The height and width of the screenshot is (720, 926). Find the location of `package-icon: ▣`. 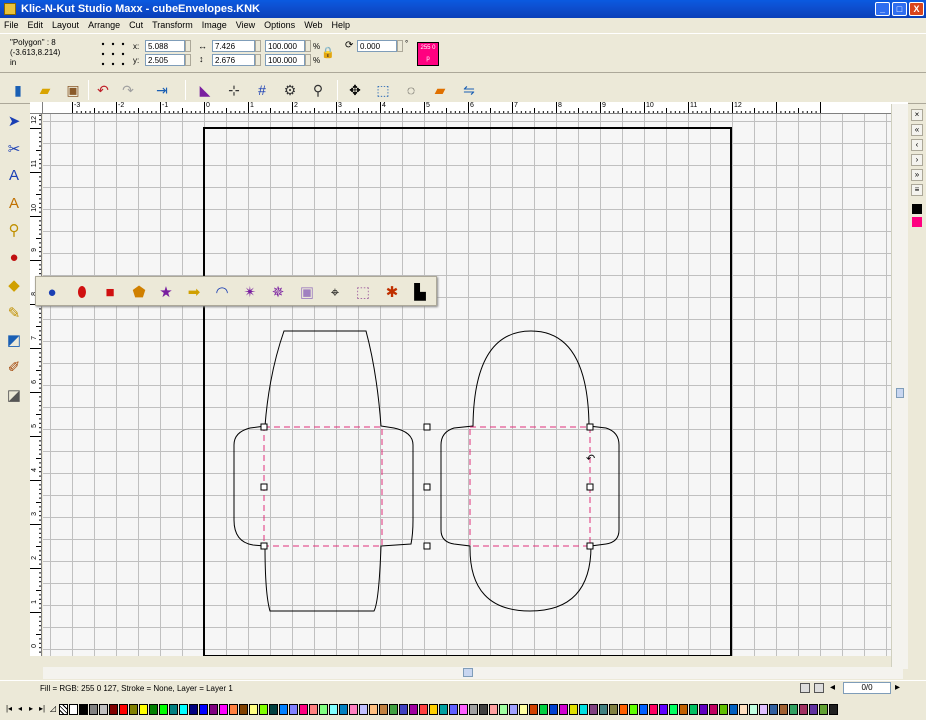

package-icon: ▣ is located at coordinates (73, 90).